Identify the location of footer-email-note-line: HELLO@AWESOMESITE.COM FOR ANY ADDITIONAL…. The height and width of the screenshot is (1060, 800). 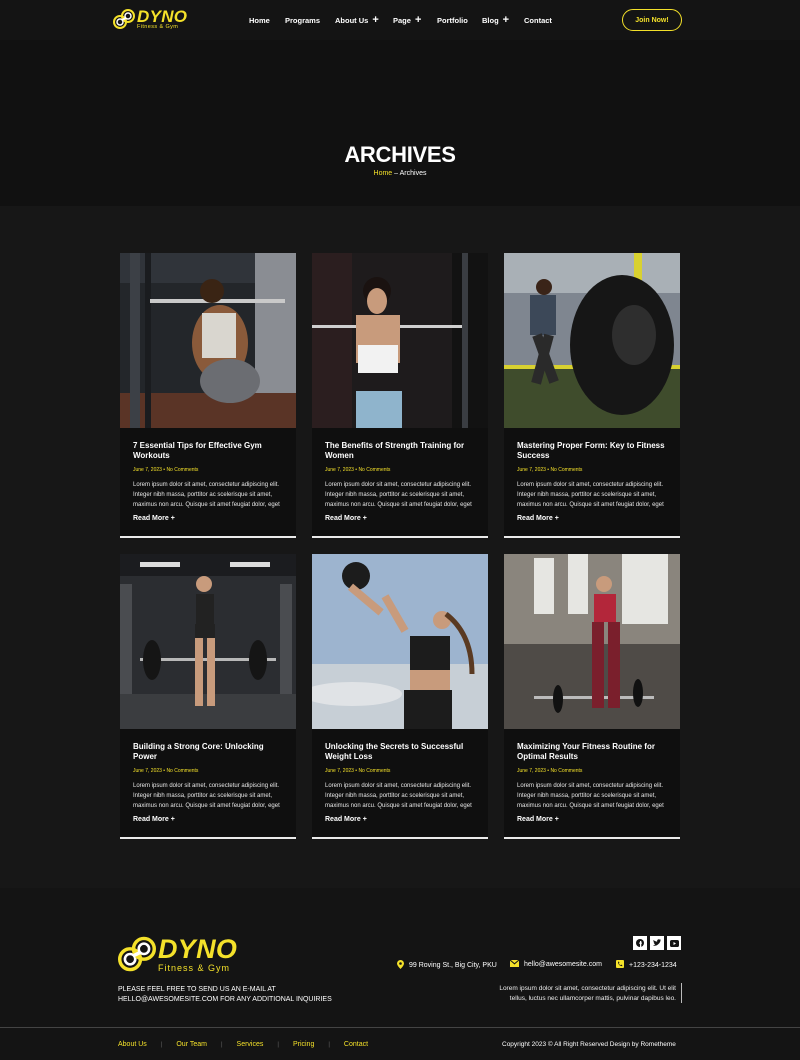
(225, 999).